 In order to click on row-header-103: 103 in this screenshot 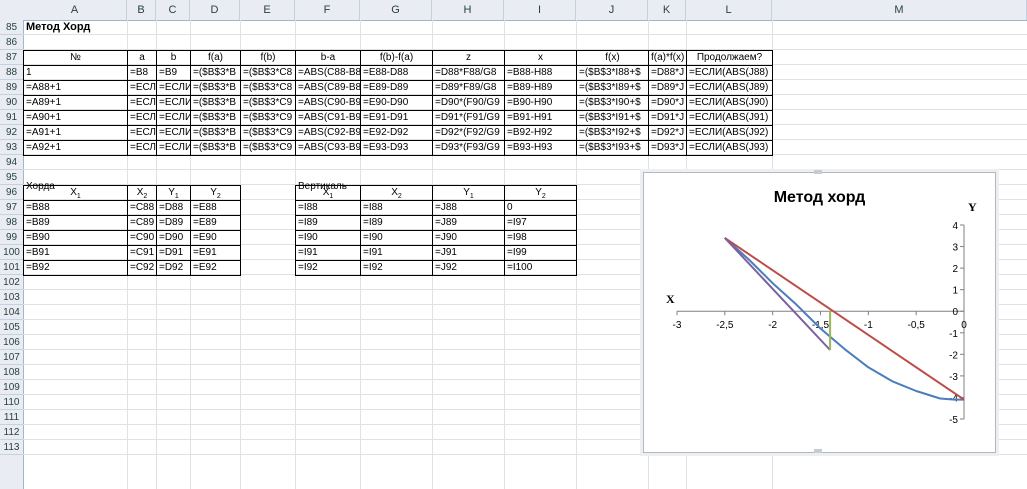, I will do `click(11, 297)`.